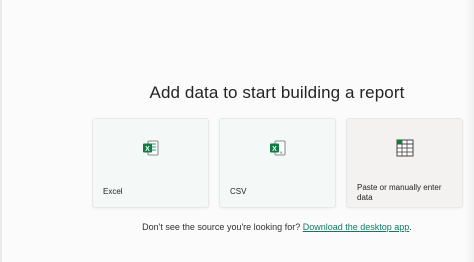 This screenshot has height=262, width=474. I want to click on csv-icon-area: a, X, so click(277, 147).